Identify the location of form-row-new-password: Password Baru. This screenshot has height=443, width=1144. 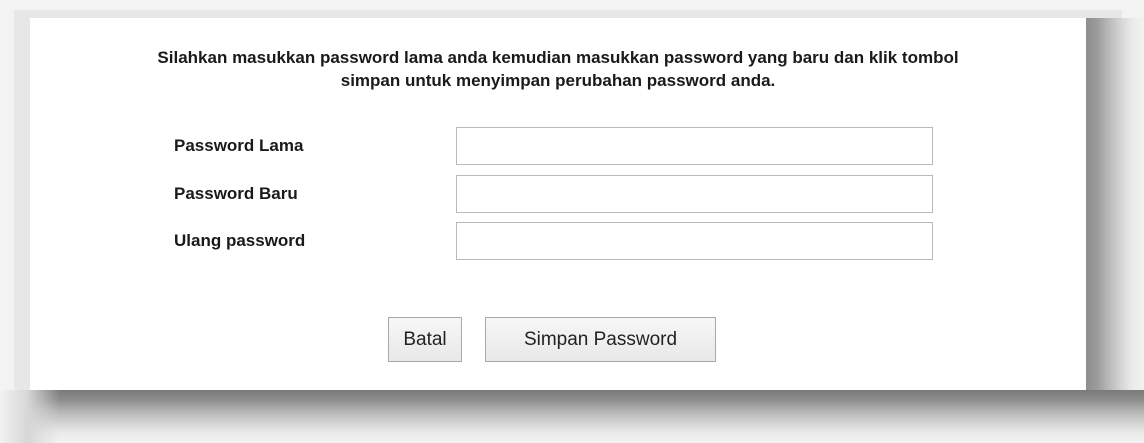
(558, 194).